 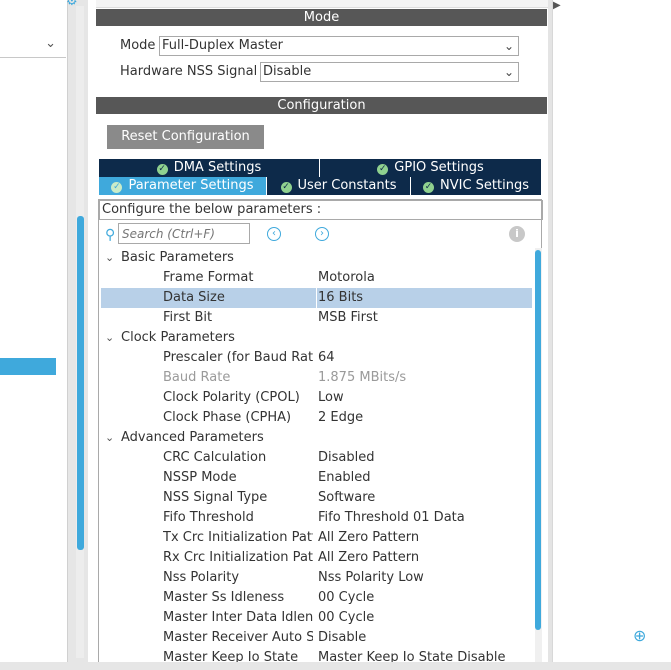 I want to click on parameter-description: Configure the below parameters :, so click(x=321, y=210).